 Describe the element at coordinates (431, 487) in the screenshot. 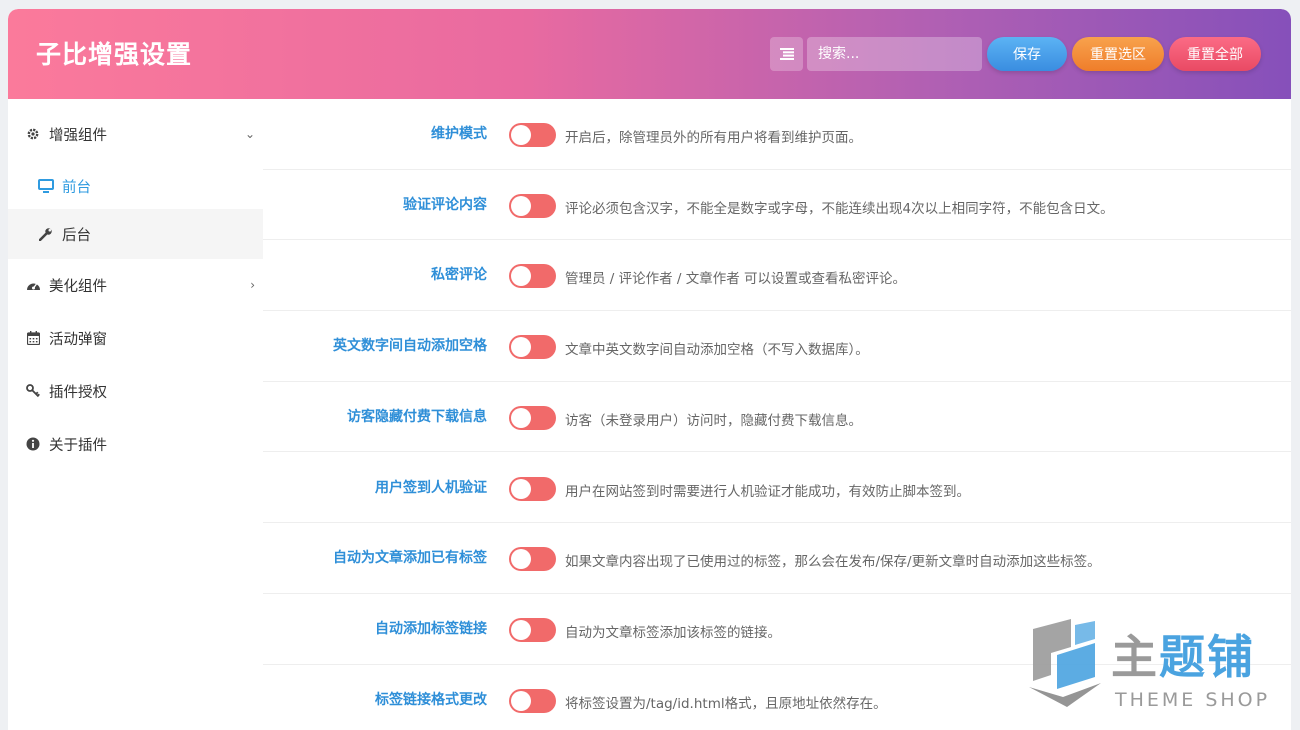

I see `setting-label: 用户签到人机验证` at that location.